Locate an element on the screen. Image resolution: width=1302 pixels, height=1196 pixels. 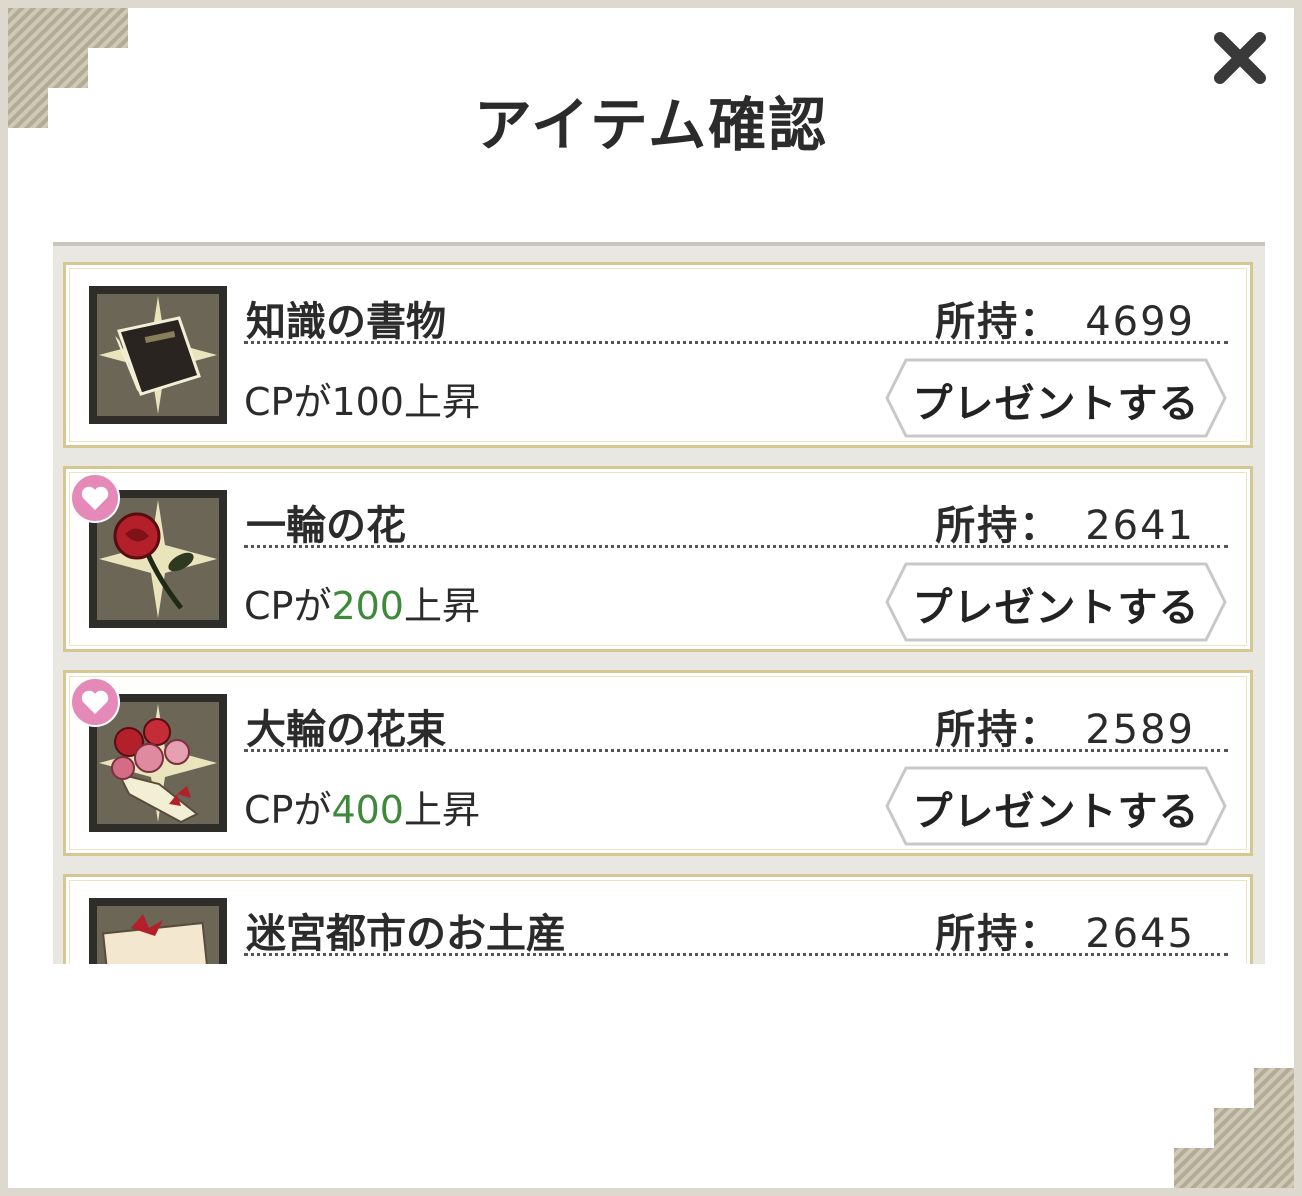
item-name: 知識の書物 is located at coordinates (346, 322).